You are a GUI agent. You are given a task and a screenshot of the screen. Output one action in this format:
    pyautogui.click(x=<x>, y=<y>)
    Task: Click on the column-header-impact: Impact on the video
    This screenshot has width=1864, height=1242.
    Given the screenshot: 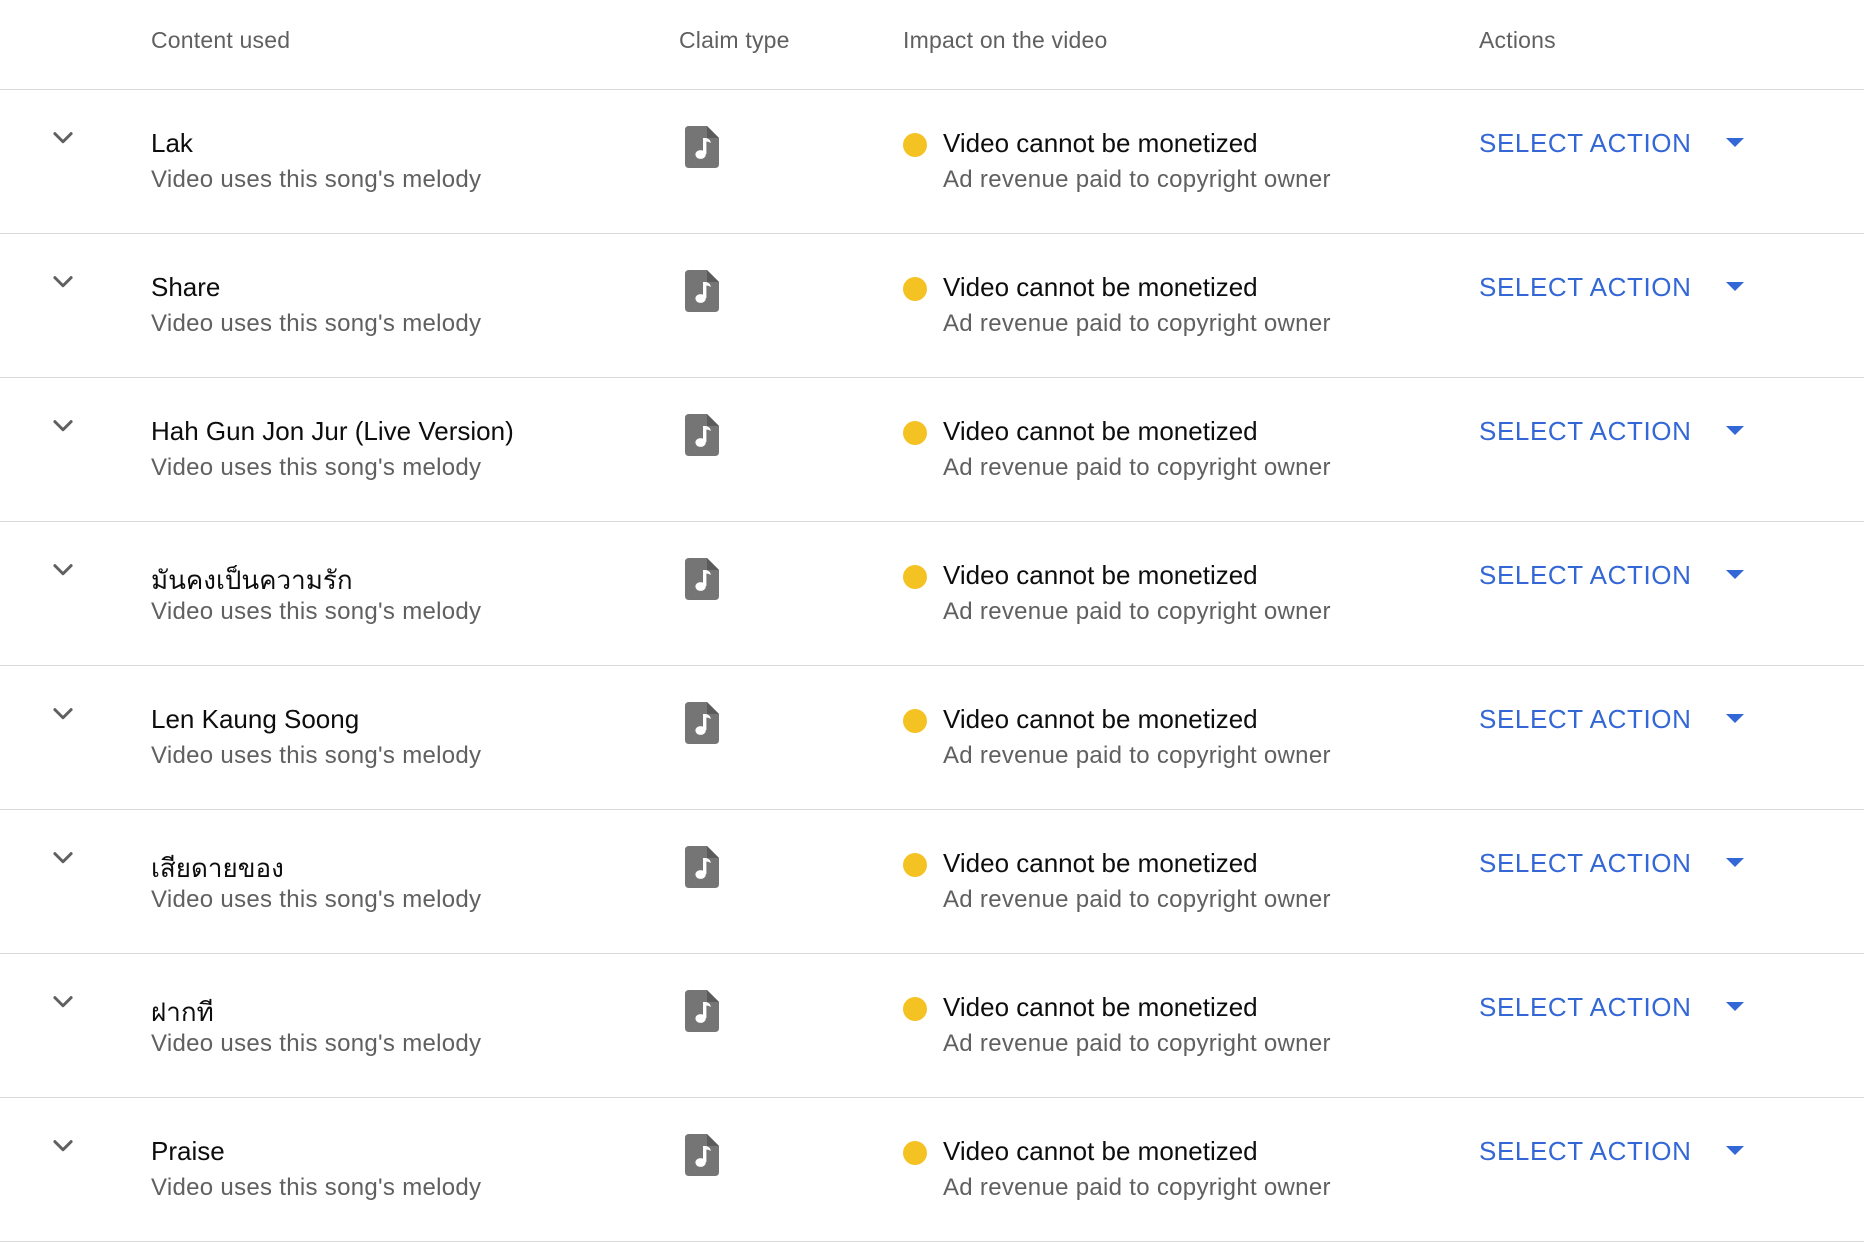 What is the action you would take?
    pyautogui.click(x=1005, y=40)
    